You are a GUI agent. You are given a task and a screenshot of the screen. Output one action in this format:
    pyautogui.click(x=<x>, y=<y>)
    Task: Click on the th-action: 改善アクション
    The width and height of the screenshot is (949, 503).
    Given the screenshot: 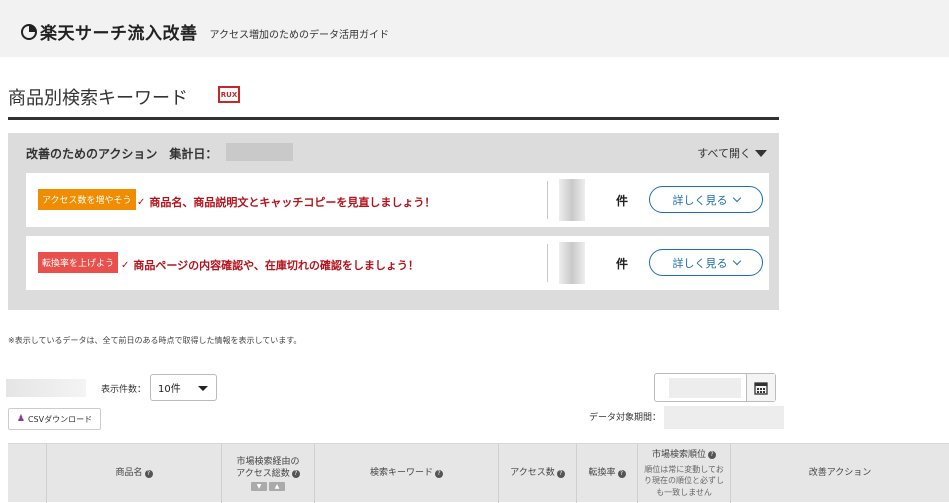 What is the action you would take?
    pyautogui.click(x=840, y=473)
    